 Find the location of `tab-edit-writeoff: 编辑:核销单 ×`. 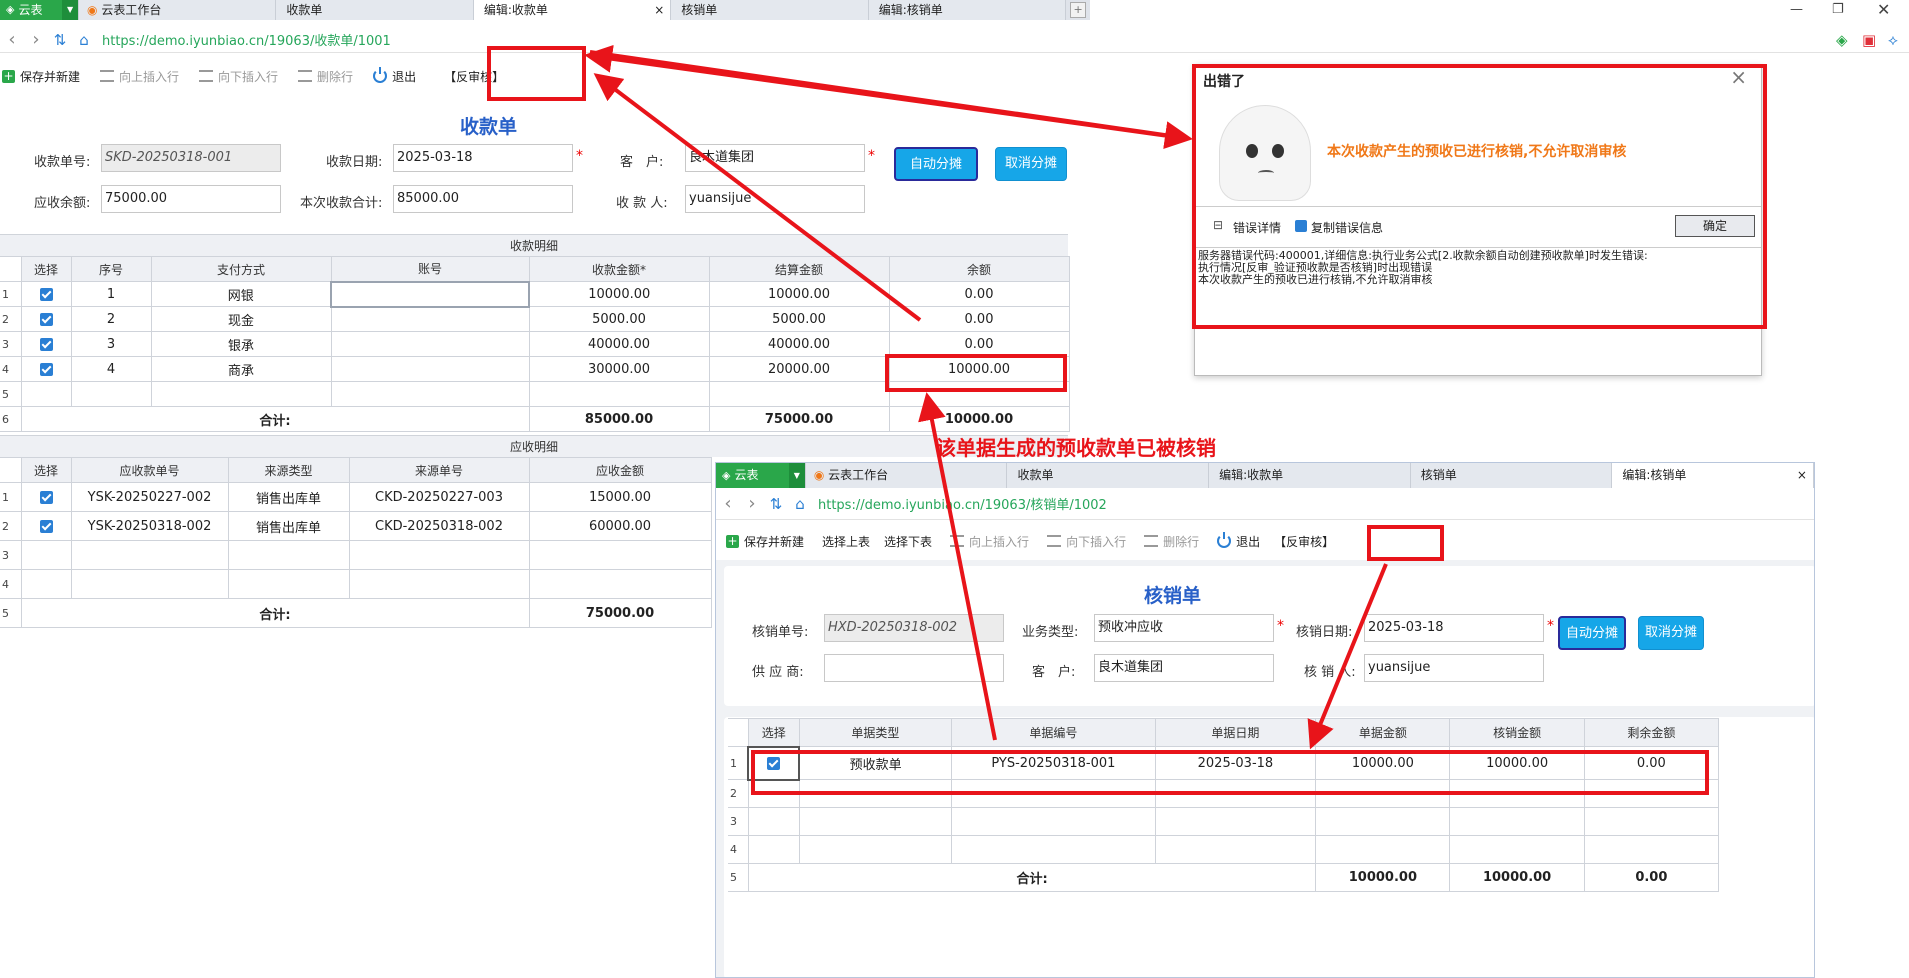

tab-edit-writeoff: 编辑:核销单 × is located at coordinates (1713, 475).